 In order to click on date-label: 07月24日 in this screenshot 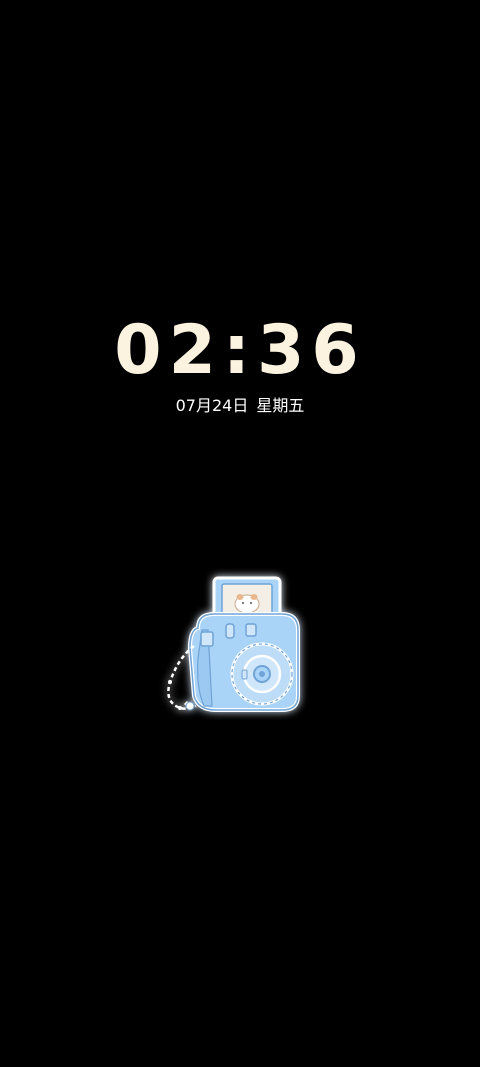, I will do `click(212, 405)`.